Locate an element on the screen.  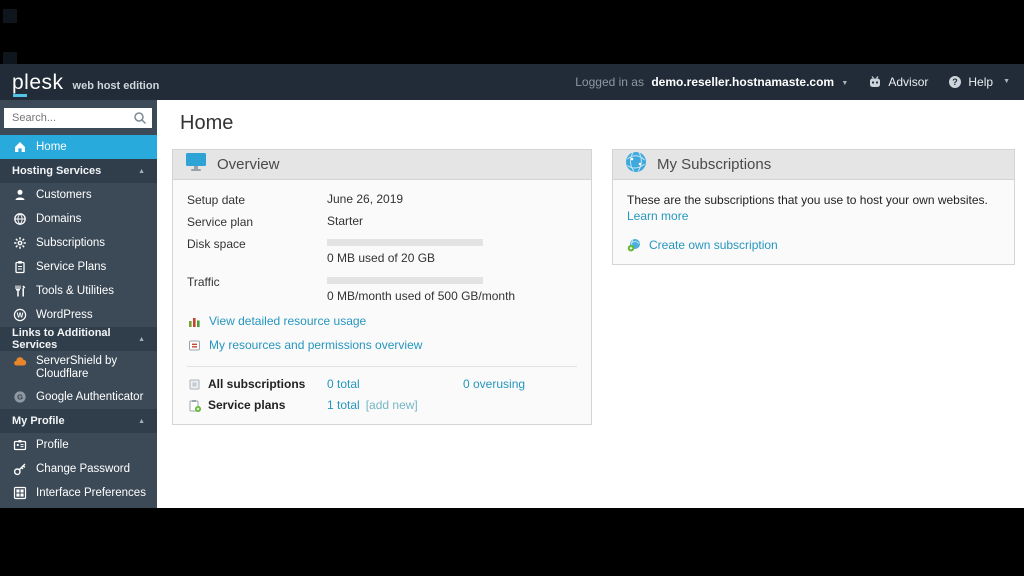
letterbox-artifact is located at coordinates (10, 16).